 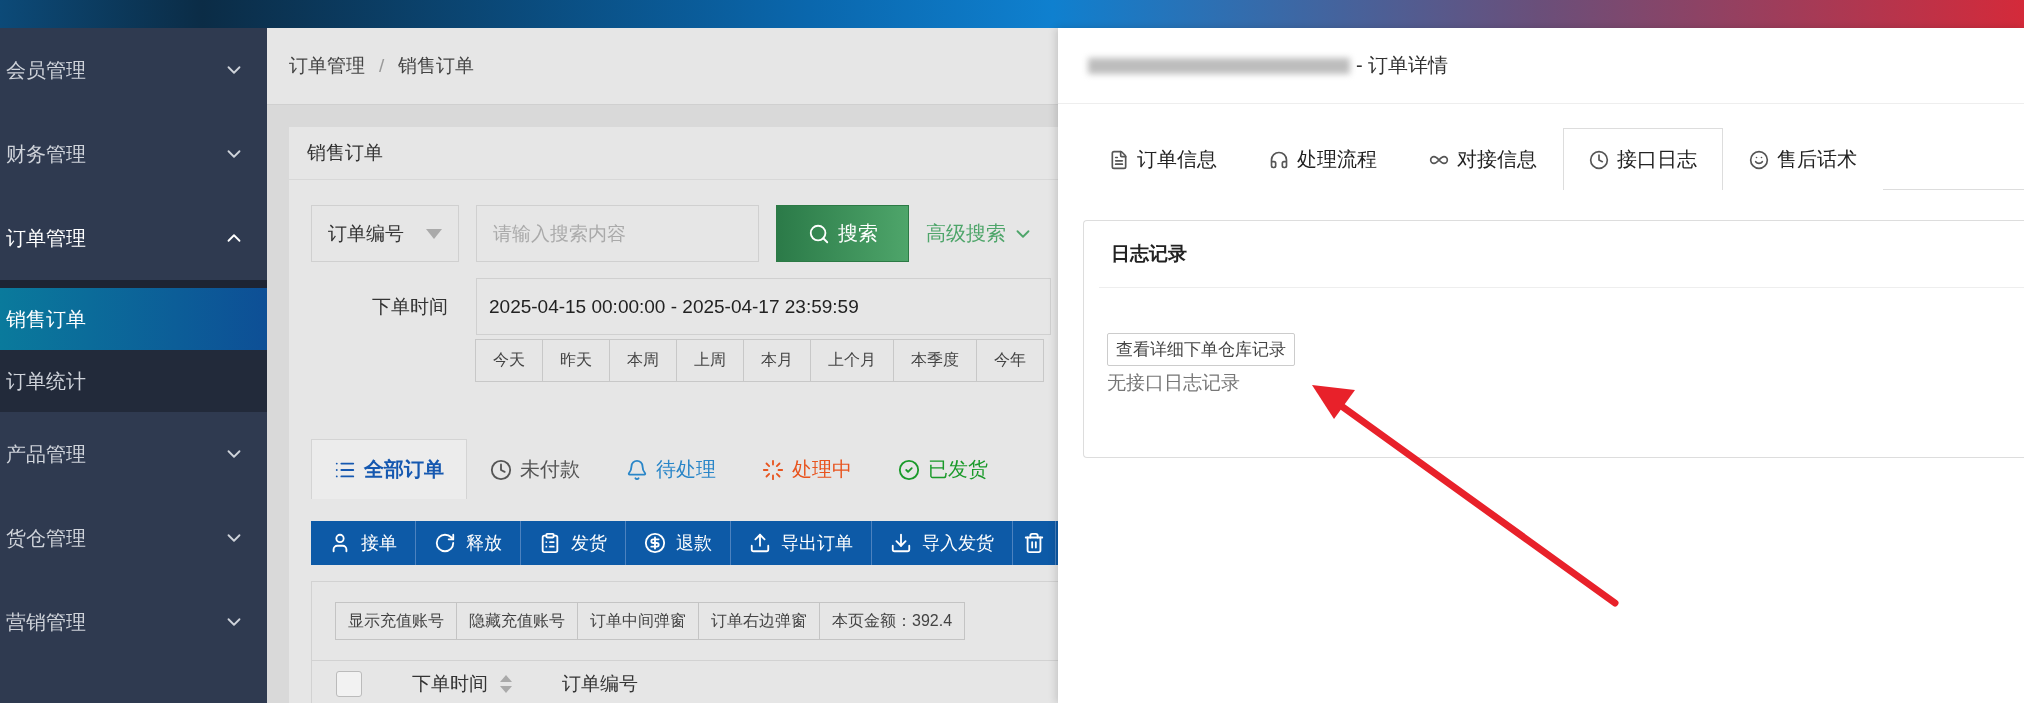 What do you see at coordinates (133, 381) in the screenshot?
I see `sidebar-subitem: 订单统计` at bounding box center [133, 381].